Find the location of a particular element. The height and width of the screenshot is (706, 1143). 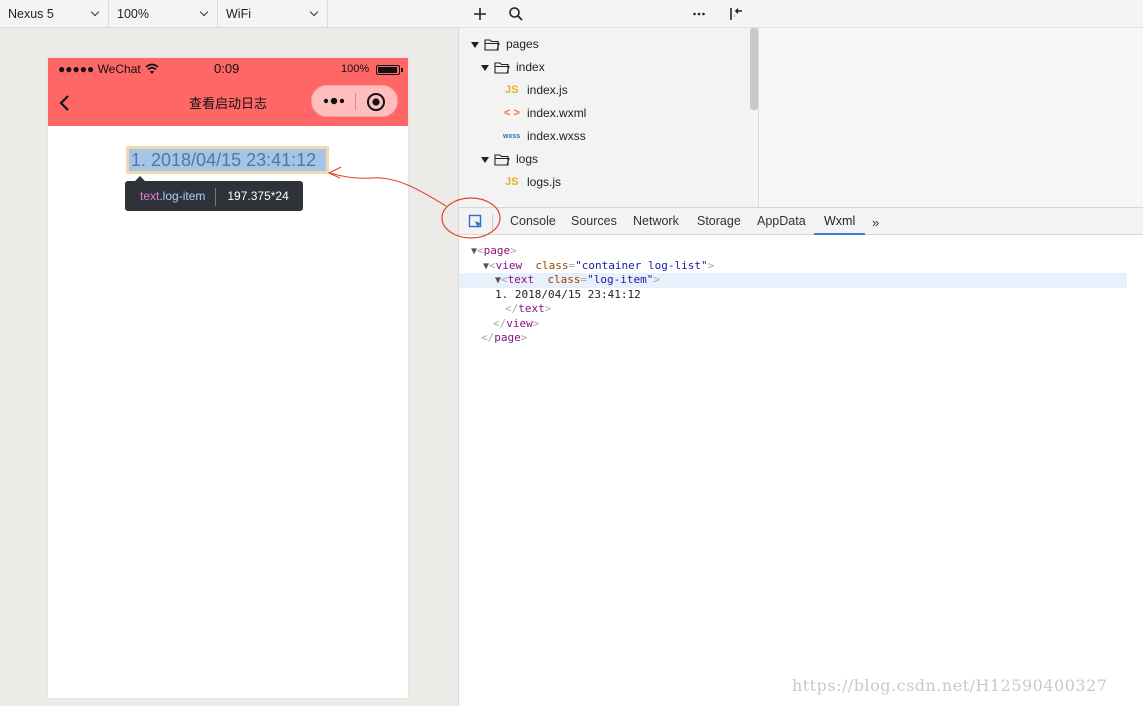

wxml-node-page-close: </page> is located at coordinates (504, 337).